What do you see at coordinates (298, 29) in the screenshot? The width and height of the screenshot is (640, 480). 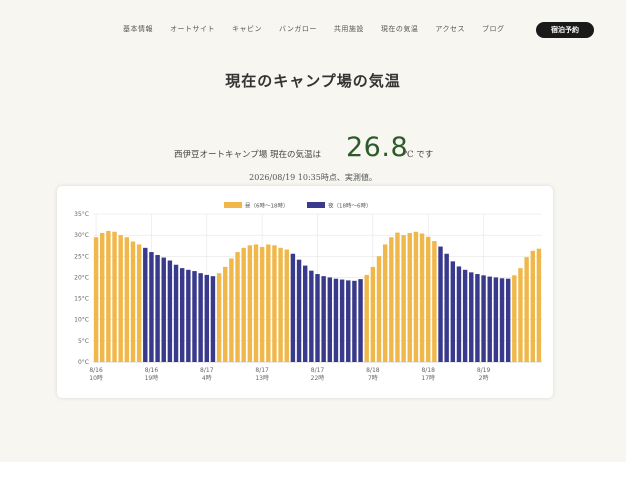 I see `nav-item-3: バンガロー` at bounding box center [298, 29].